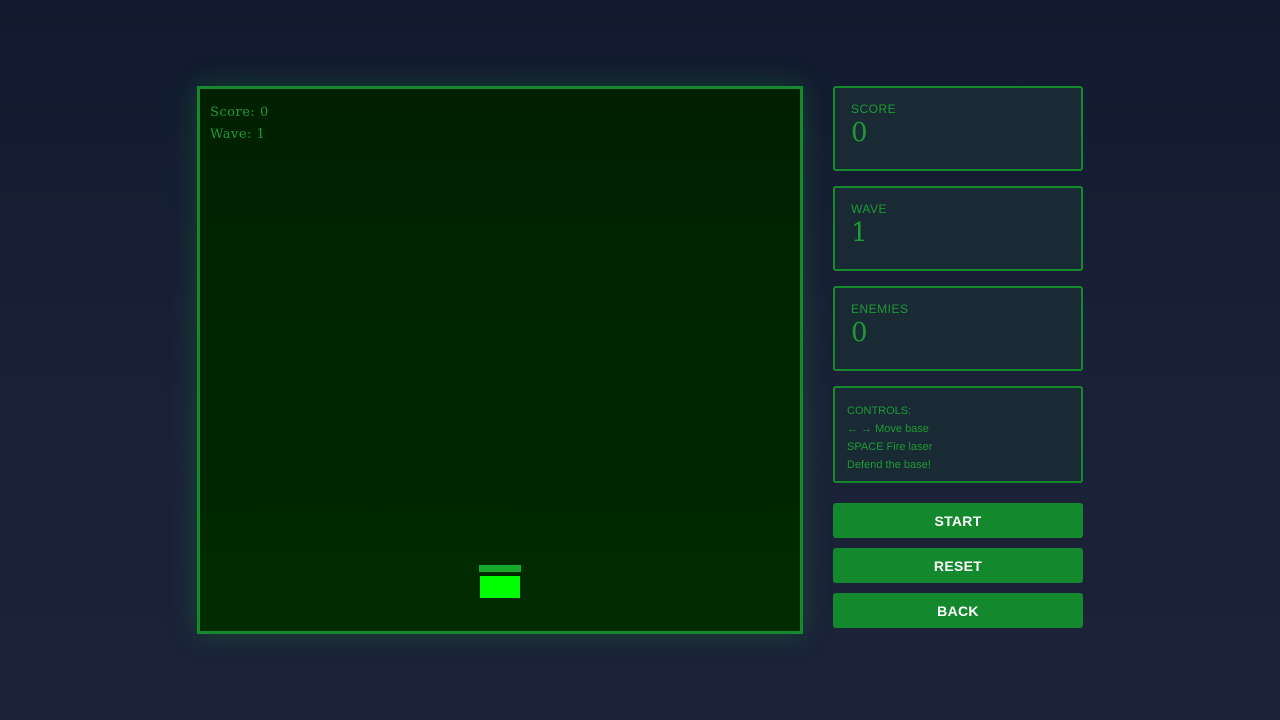 This screenshot has width=1280, height=720. I want to click on score-card: SCORE 0, so click(958, 128).